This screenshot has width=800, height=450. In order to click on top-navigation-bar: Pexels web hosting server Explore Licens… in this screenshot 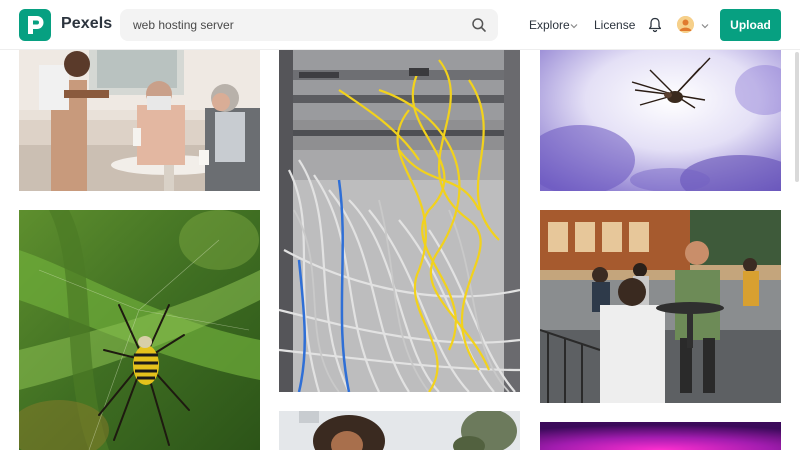, I will do `click(400, 25)`.